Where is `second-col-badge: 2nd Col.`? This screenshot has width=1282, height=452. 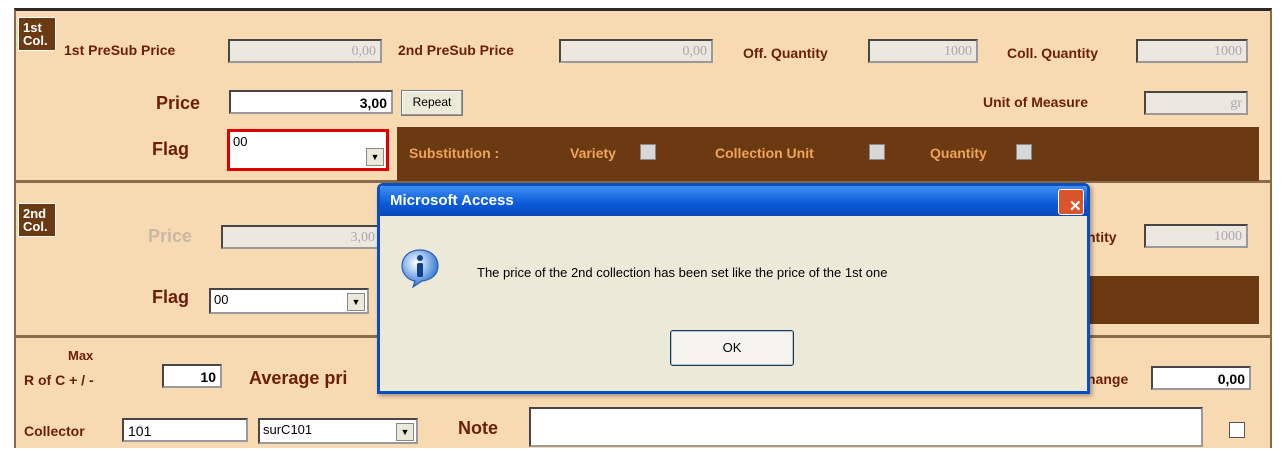 second-col-badge: 2nd Col. is located at coordinates (37, 220).